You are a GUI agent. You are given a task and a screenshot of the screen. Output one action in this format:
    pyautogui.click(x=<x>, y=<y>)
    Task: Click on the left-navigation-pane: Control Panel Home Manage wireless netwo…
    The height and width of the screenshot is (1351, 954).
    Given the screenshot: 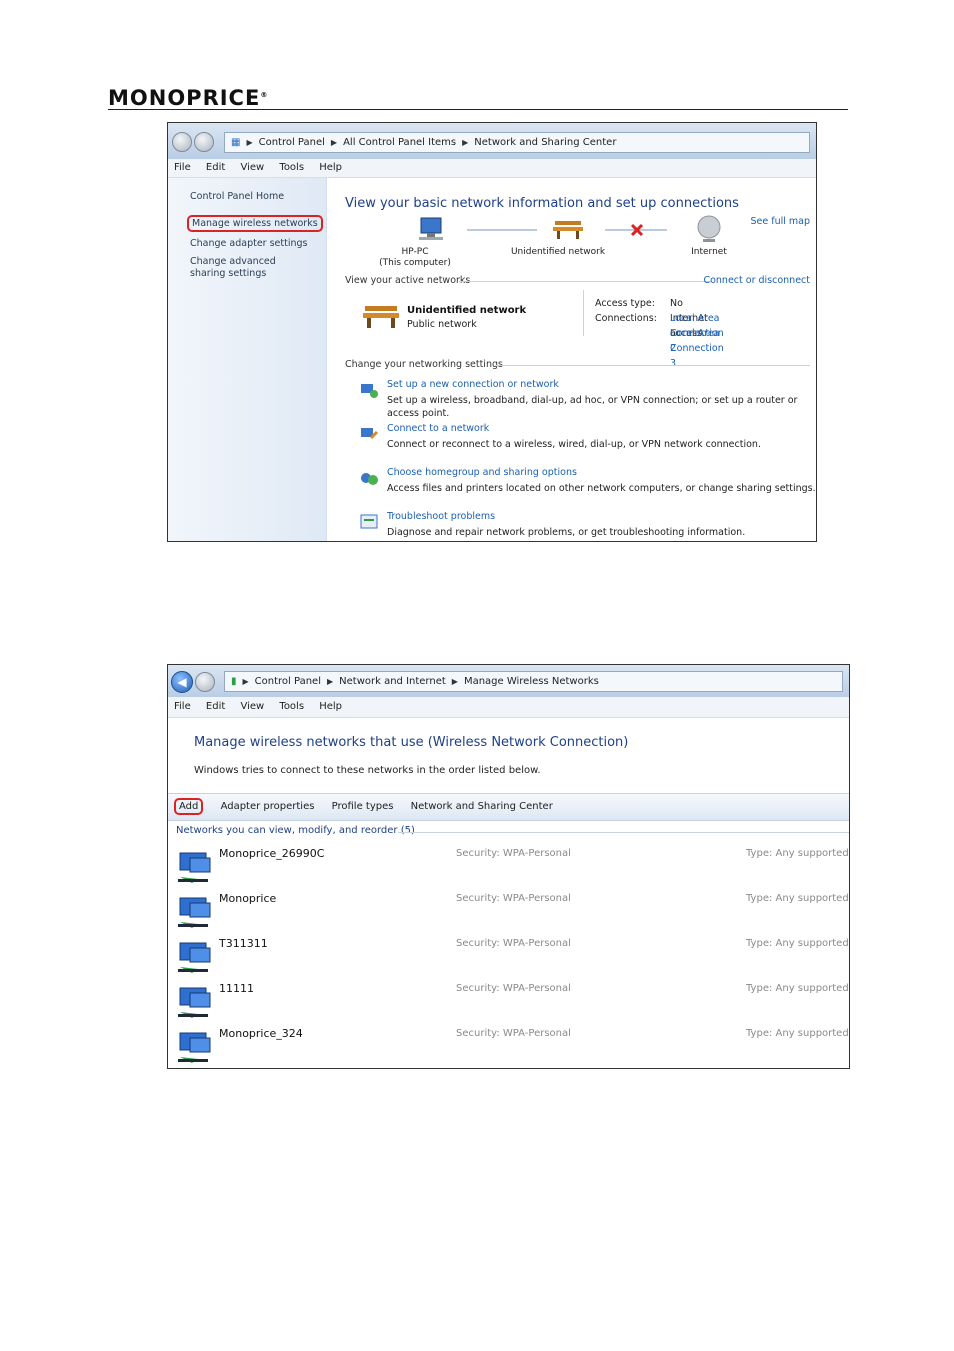 What is the action you would take?
    pyautogui.click(x=247, y=359)
    